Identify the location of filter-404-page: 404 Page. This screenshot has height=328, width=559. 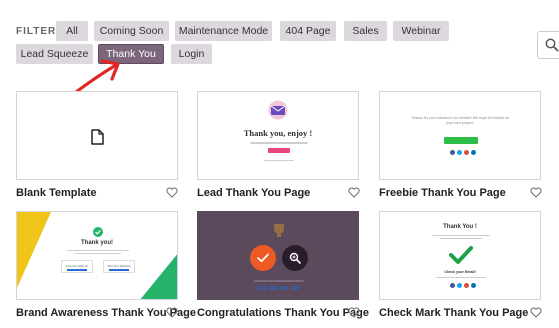
(308, 31).